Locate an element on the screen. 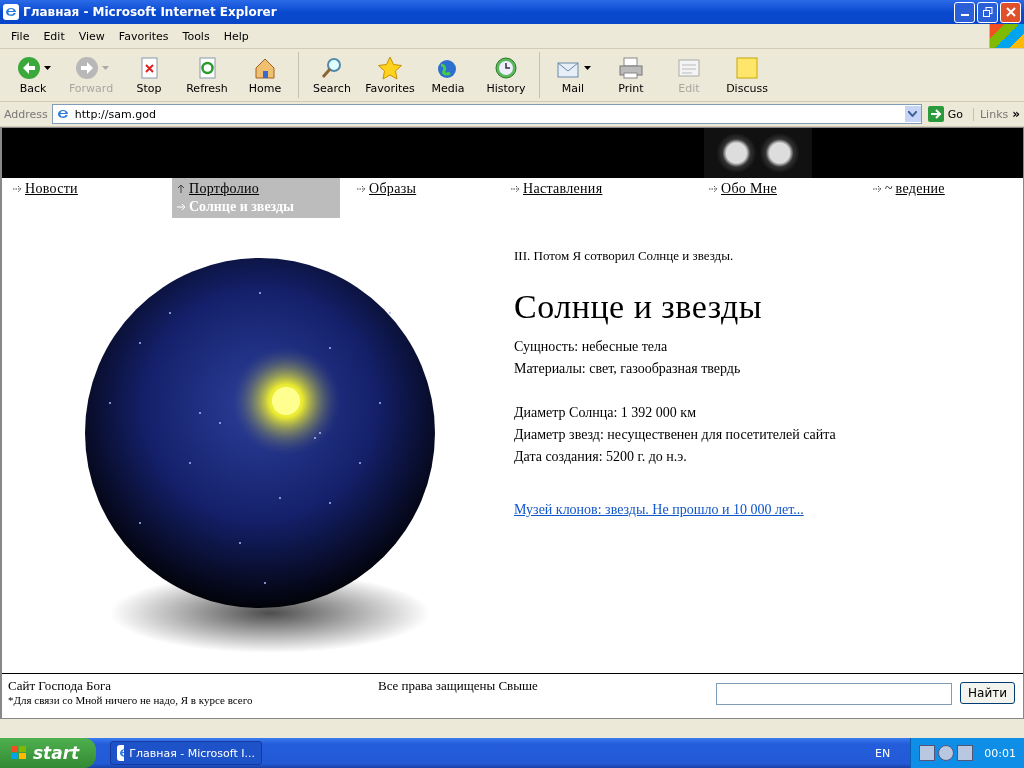  windows-flag-icon is located at coordinates (19, 753).